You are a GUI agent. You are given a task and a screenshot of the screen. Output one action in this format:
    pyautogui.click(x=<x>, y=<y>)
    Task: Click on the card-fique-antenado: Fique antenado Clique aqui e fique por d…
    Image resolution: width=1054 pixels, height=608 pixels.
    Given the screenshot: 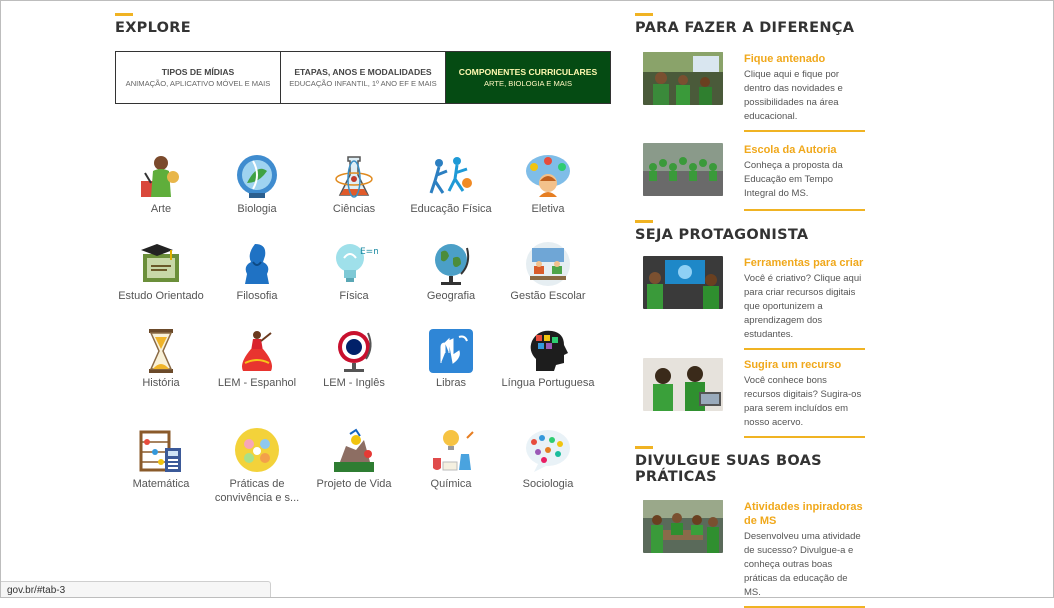 What is the action you would take?
    pyautogui.click(x=750, y=88)
    